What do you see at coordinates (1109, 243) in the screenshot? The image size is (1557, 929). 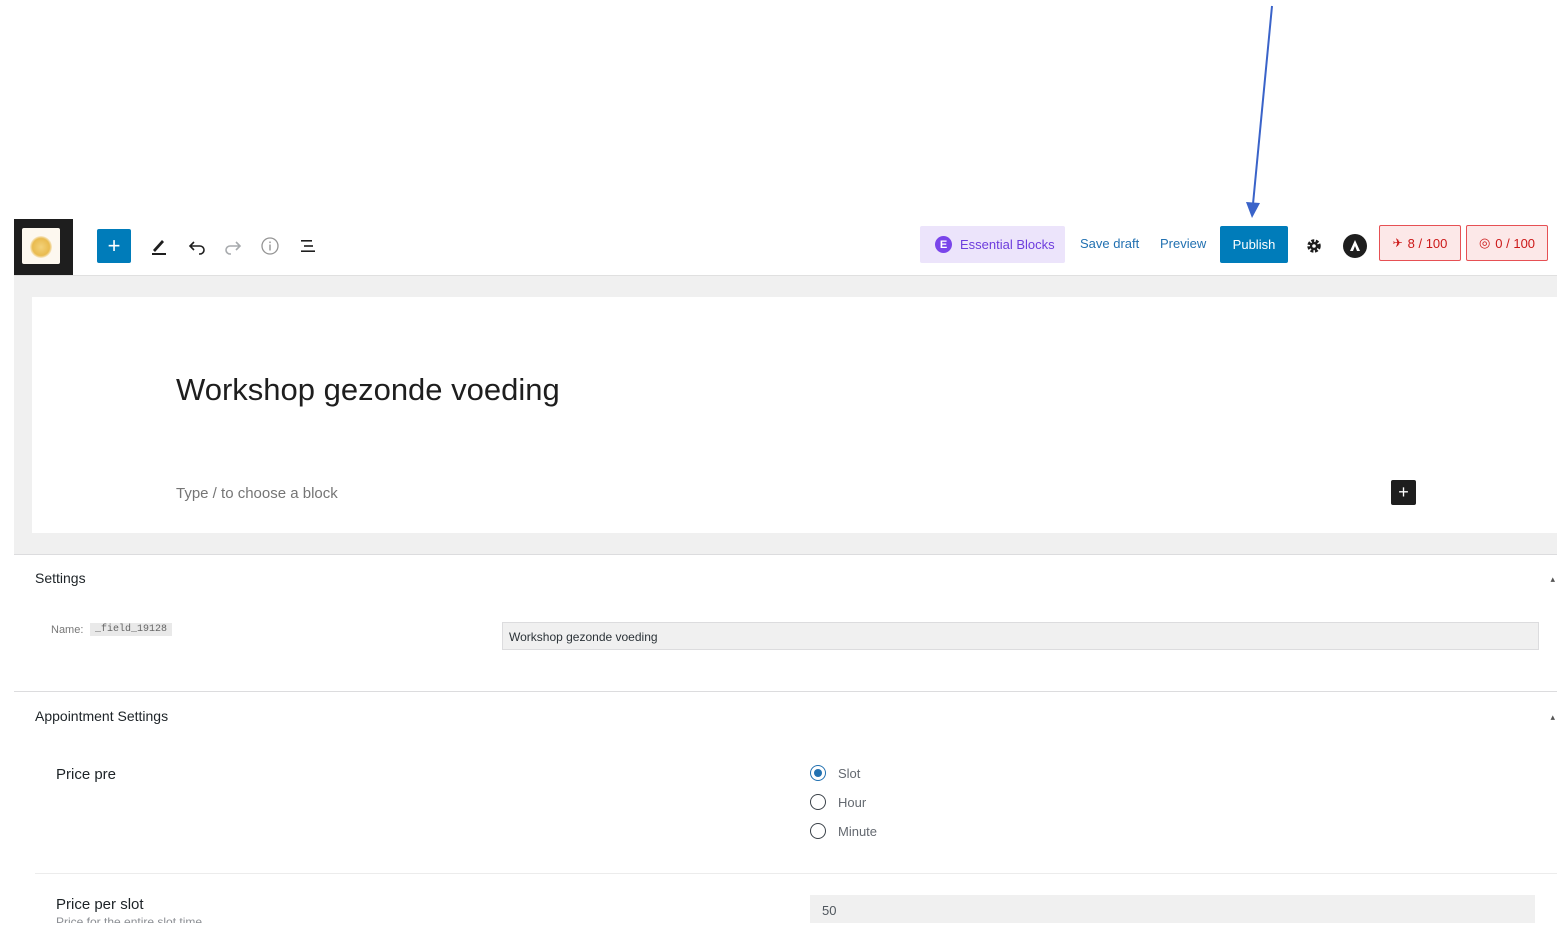 I see `save-draft-button: Save draft` at bounding box center [1109, 243].